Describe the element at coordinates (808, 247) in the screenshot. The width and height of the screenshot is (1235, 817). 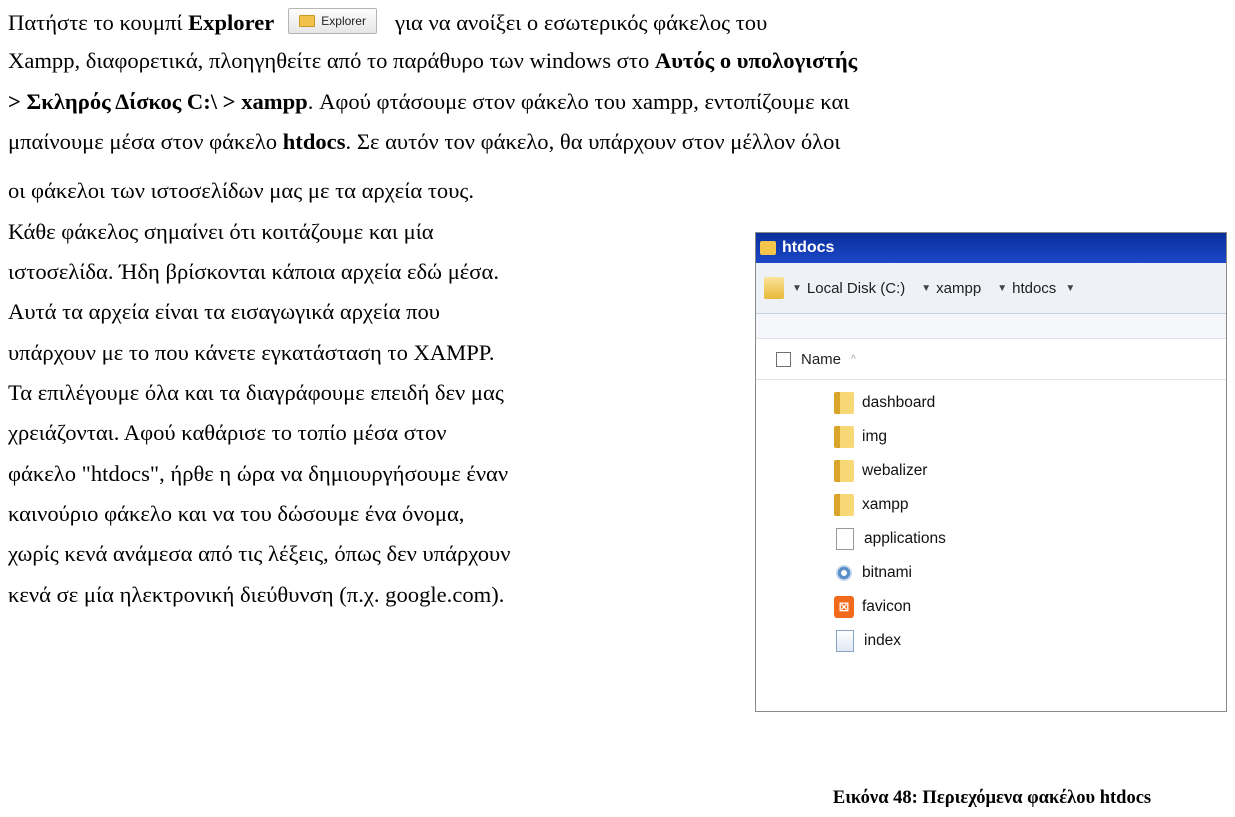
I see `window-title: htdocs` at that location.